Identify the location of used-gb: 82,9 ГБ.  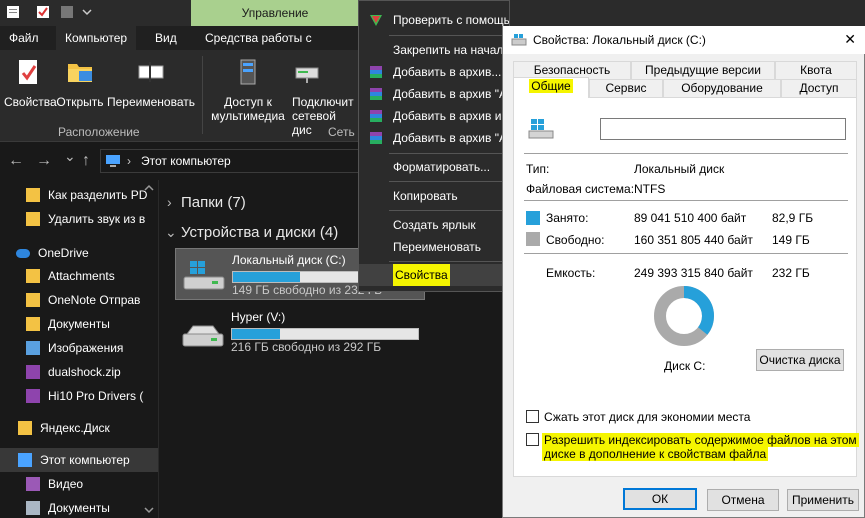
(793, 218).